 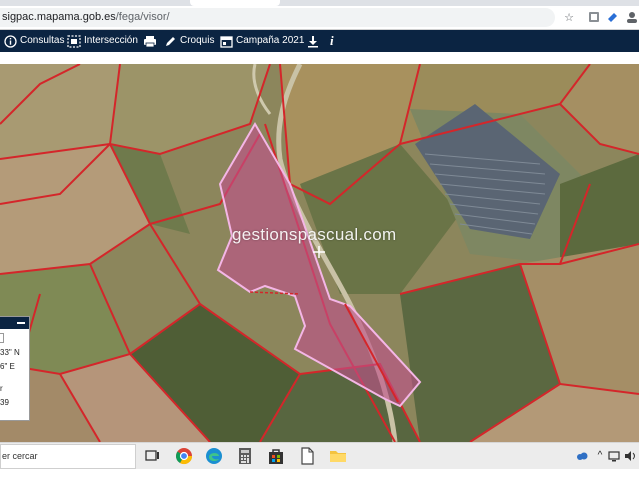 I want to click on edge-icon, so click(x=214, y=456).